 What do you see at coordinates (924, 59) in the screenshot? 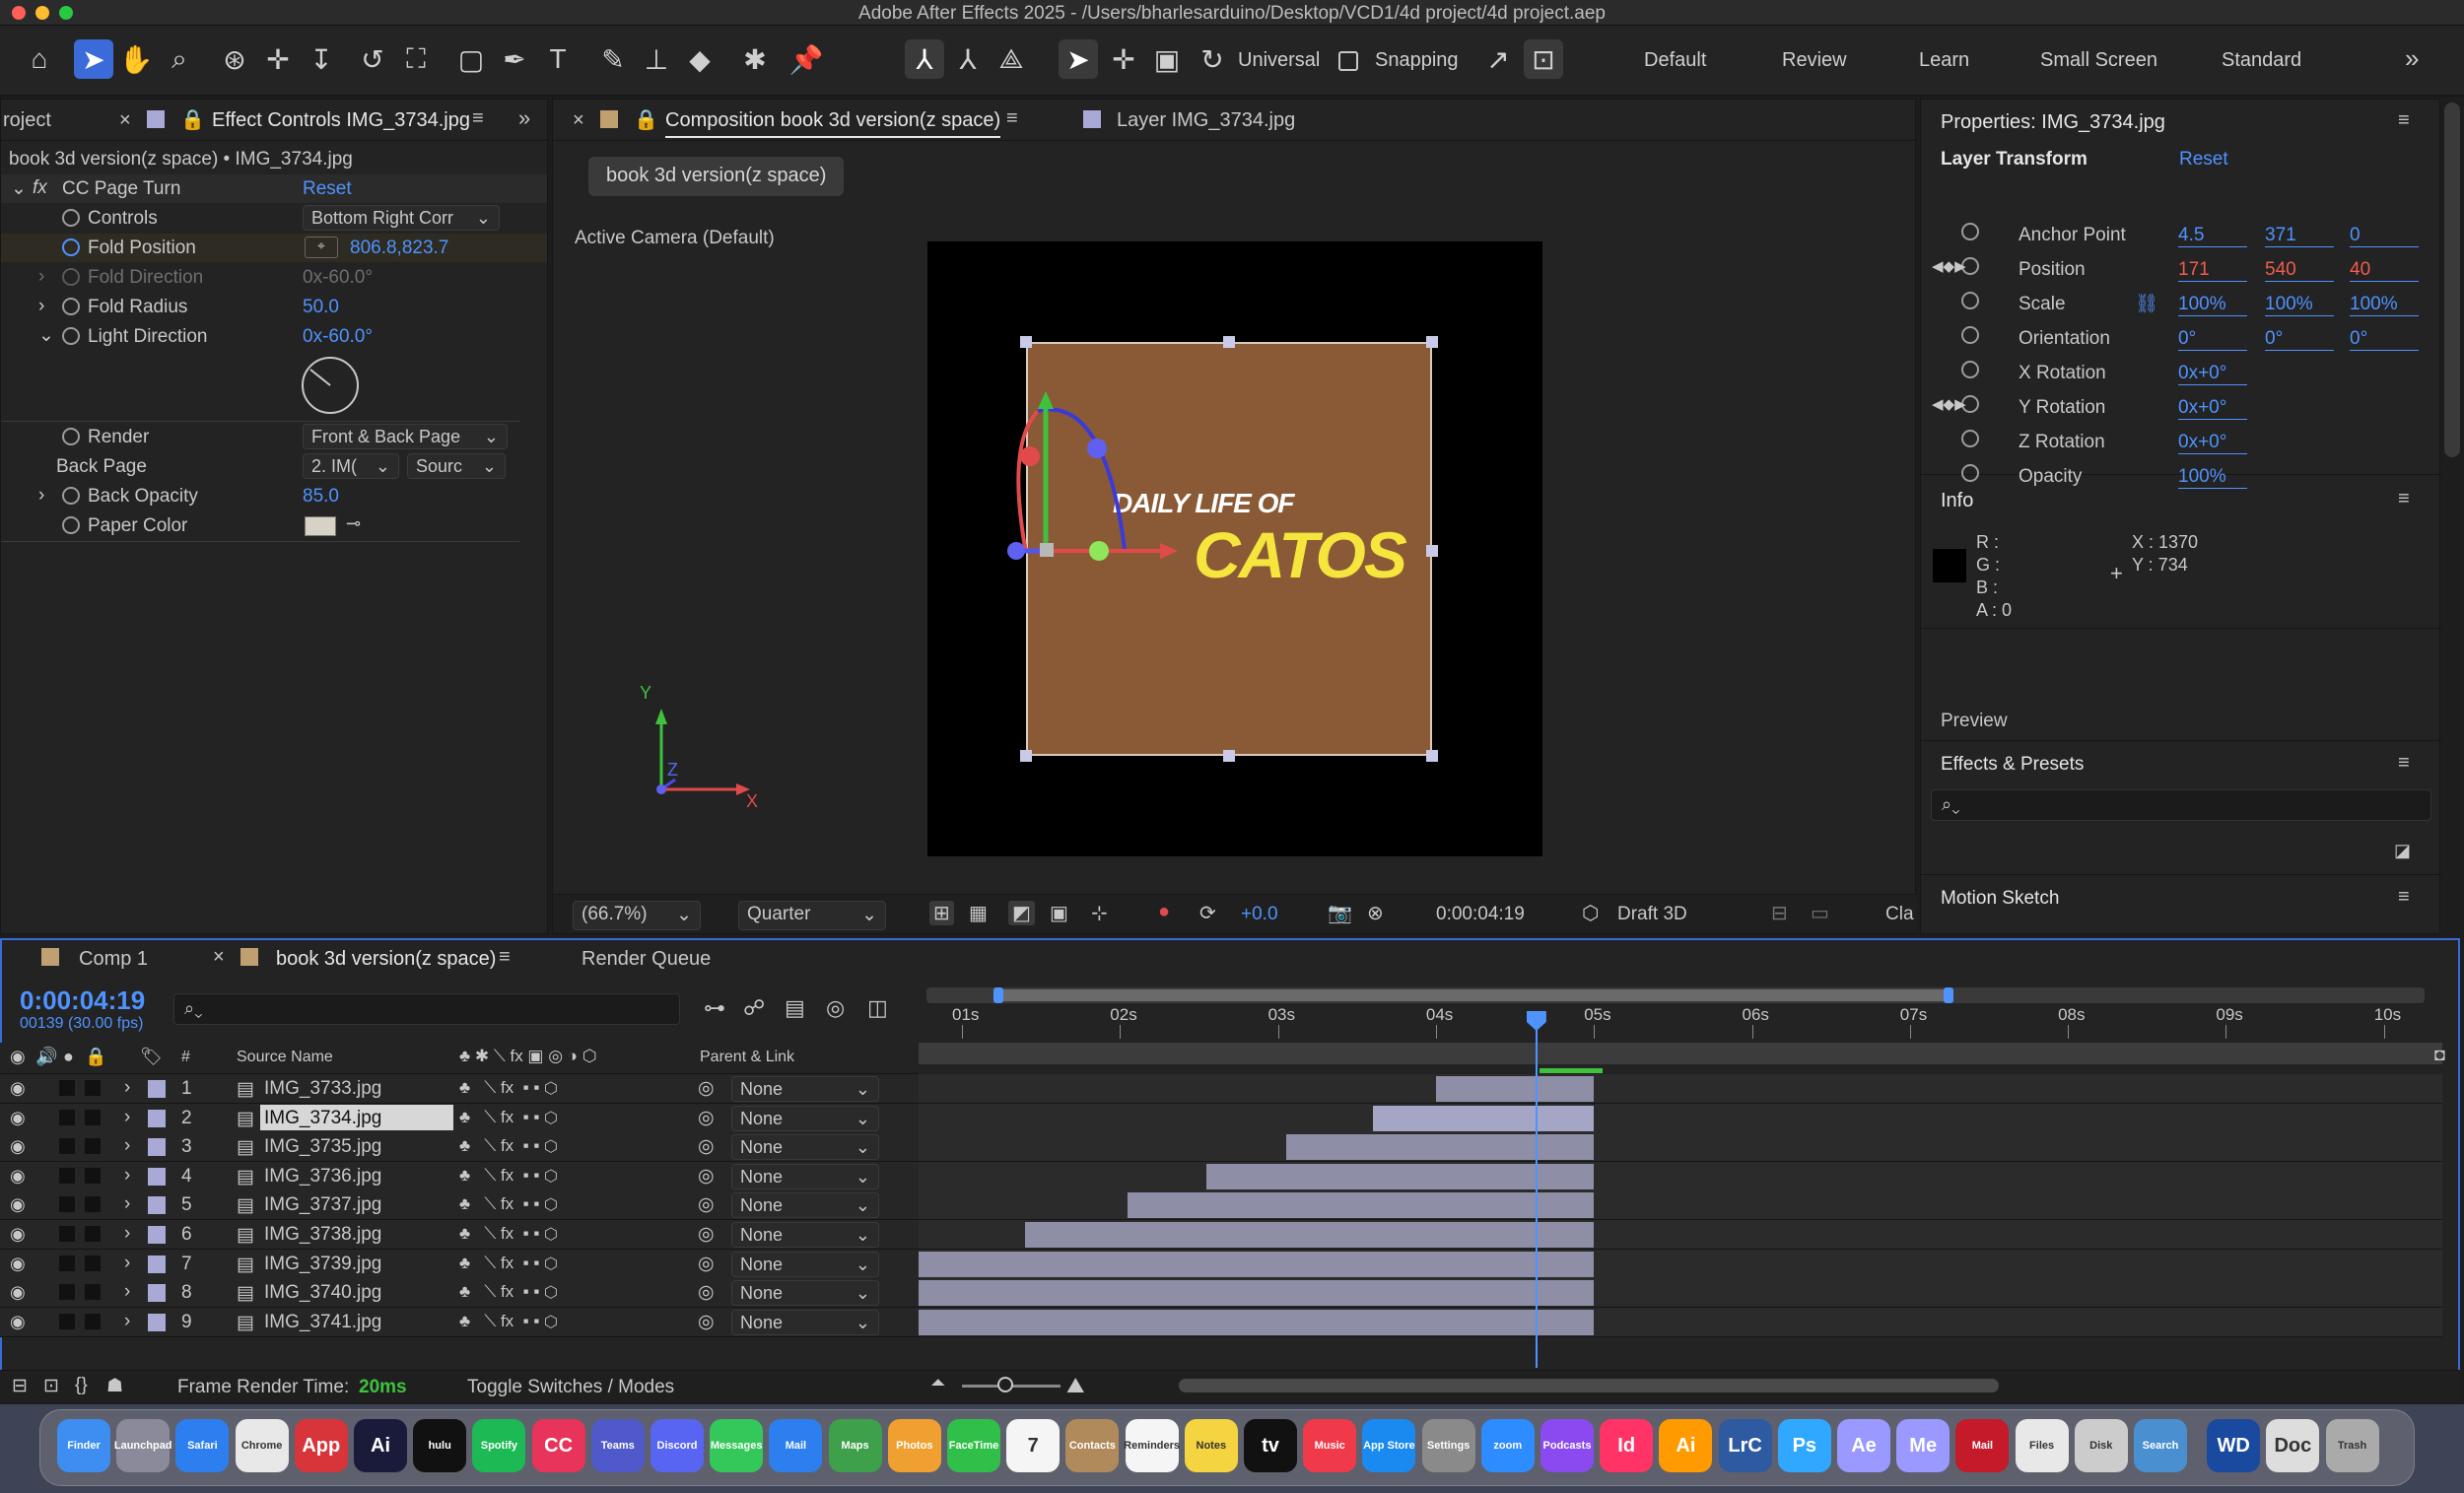
I see `axis-local-icon: ⅄` at bounding box center [924, 59].